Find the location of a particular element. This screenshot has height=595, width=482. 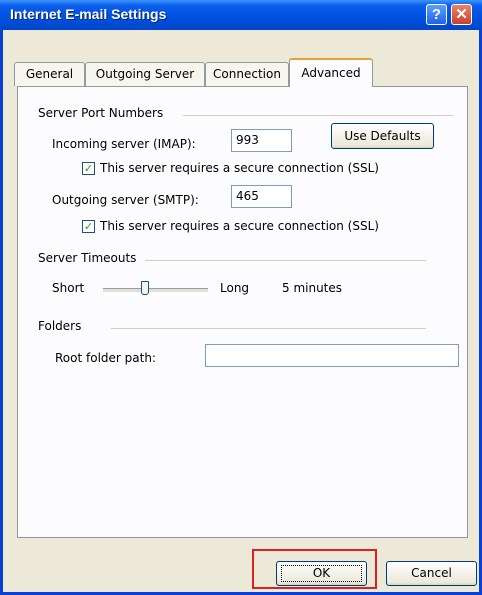

close-icon: ✕ is located at coordinates (461, 14).